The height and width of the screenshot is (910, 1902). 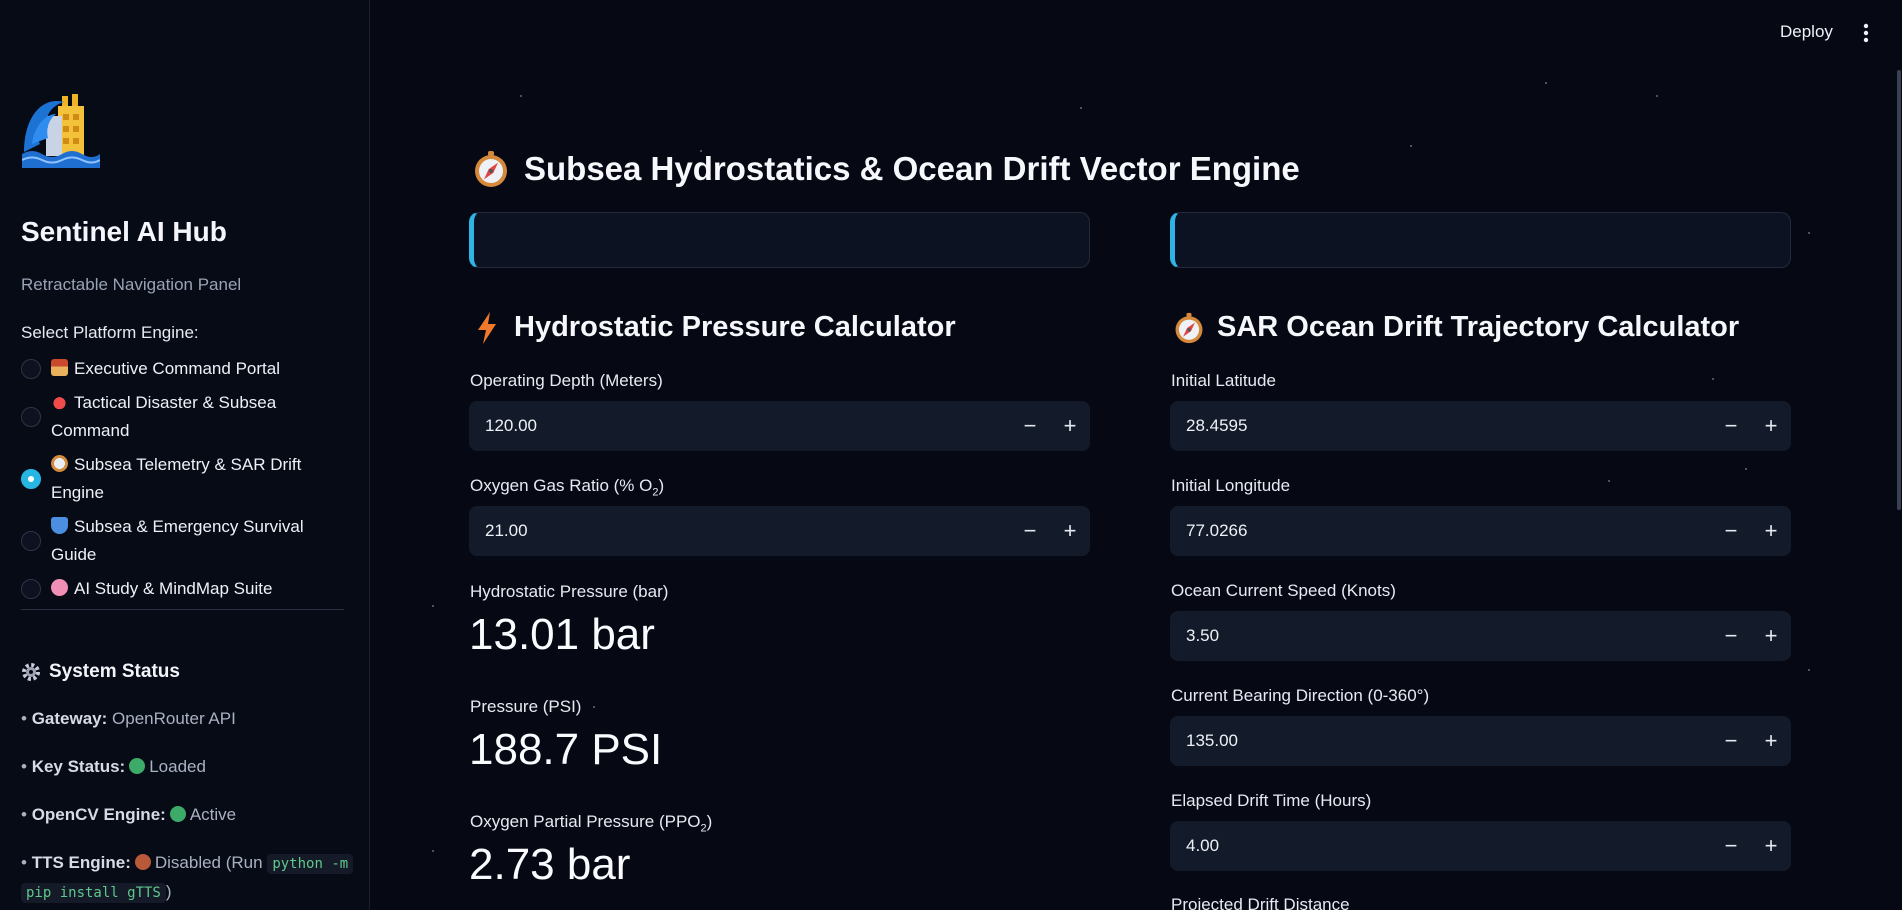 I want to click on drift-time-value: 4.00, so click(x=1440, y=846).